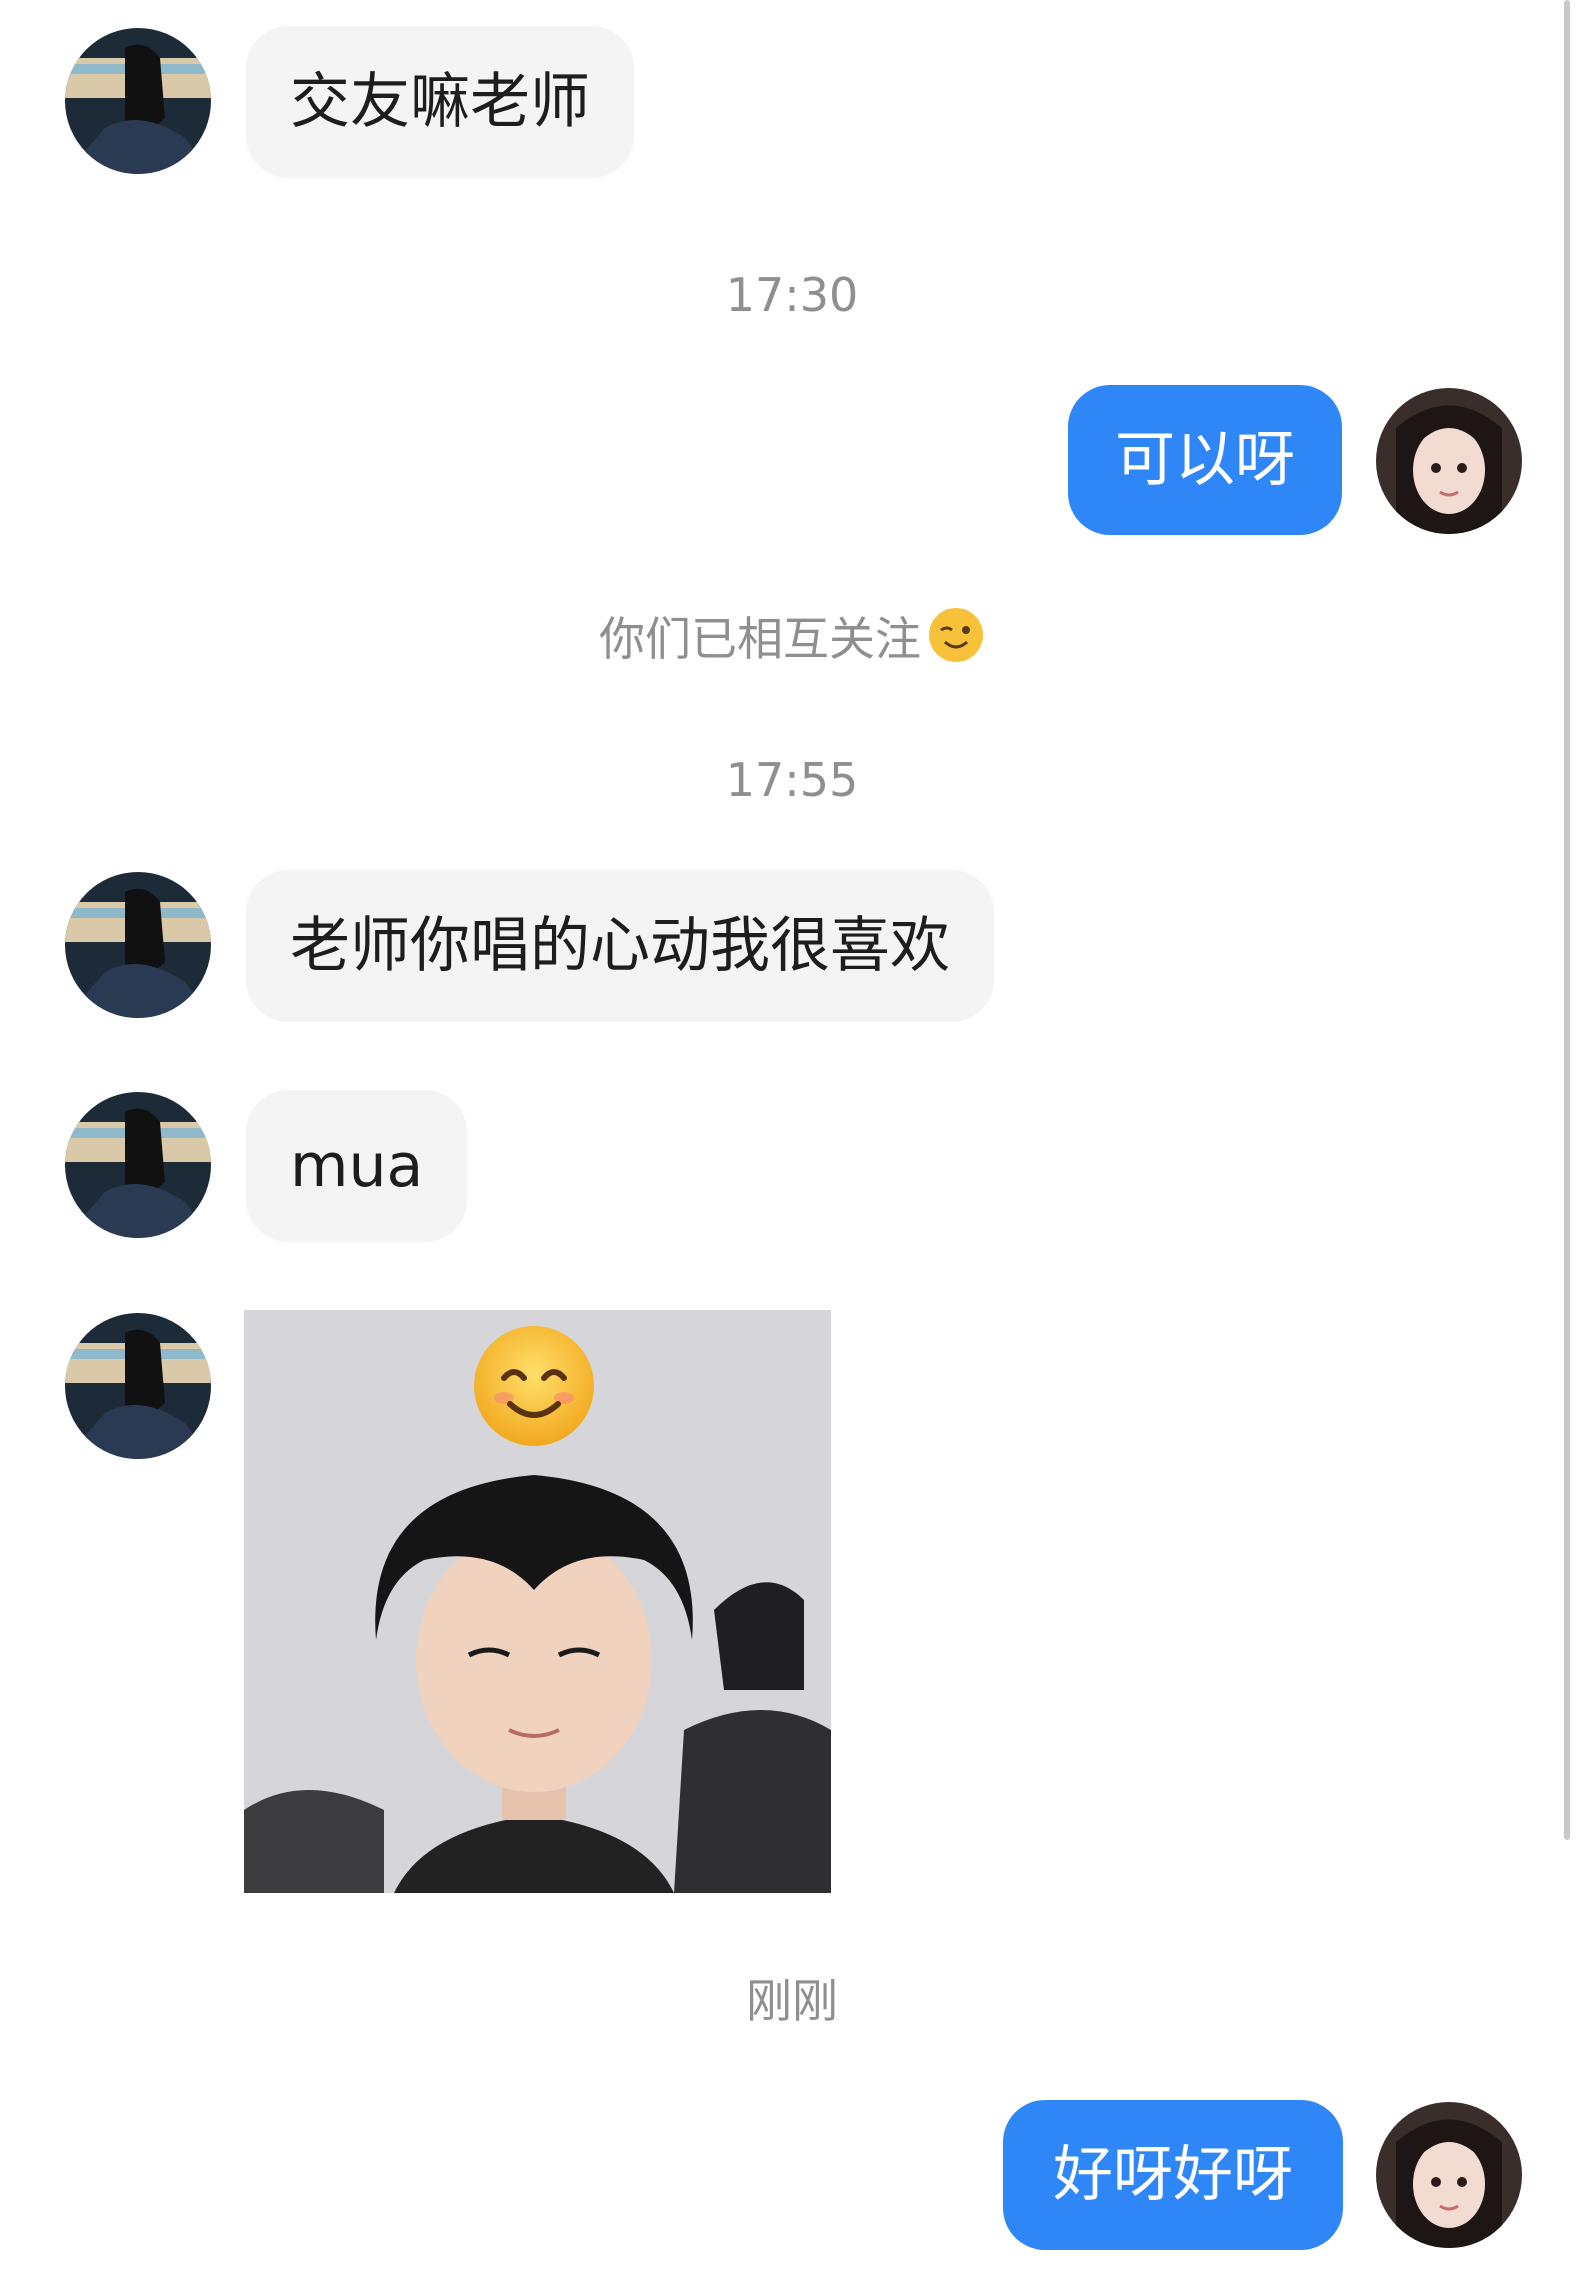 The width and height of the screenshot is (1584, 2284). What do you see at coordinates (534, 1386) in the screenshot?
I see `smiling-face-icon` at bounding box center [534, 1386].